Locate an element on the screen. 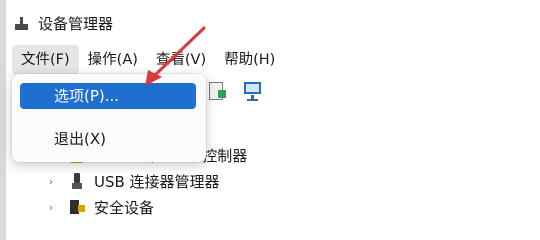 Image resolution: width=540 pixels, height=240 pixels. menu-help: 帮助(H) is located at coordinates (249, 60).